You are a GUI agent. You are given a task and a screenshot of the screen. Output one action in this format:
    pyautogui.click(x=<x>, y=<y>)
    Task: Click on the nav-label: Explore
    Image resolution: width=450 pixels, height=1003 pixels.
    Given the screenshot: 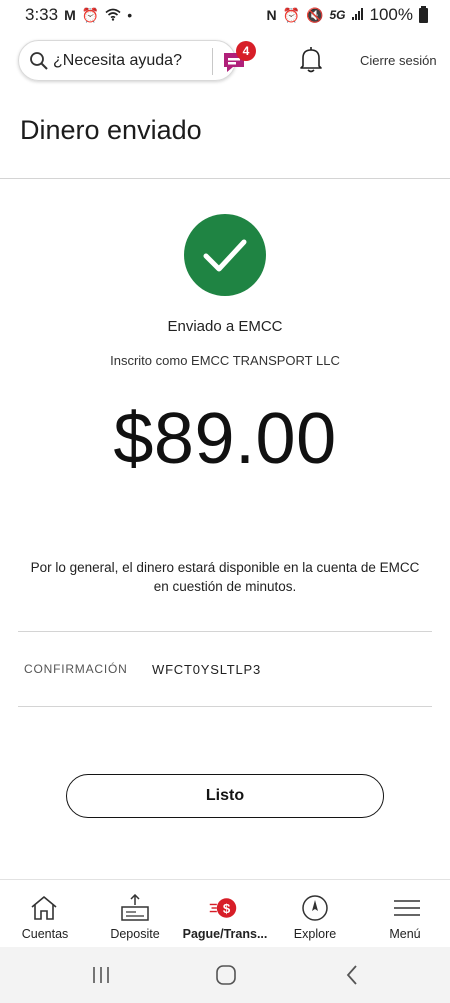 What is the action you would take?
    pyautogui.click(x=315, y=934)
    